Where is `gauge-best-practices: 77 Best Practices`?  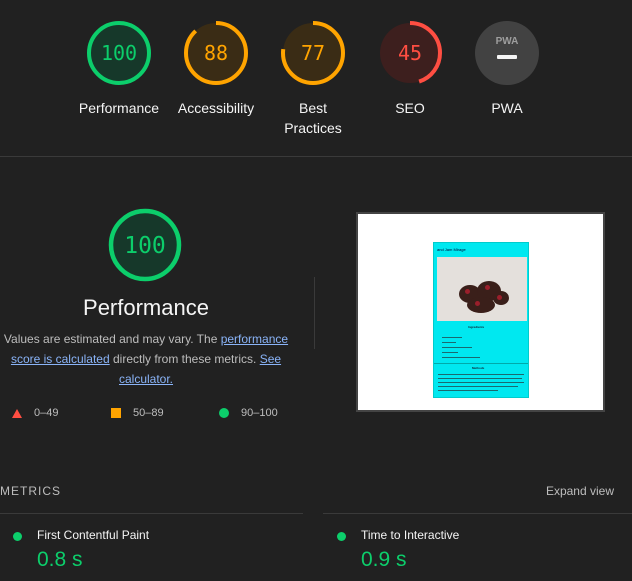 gauge-best-practices: 77 Best Practices is located at coordinates (313, 79).